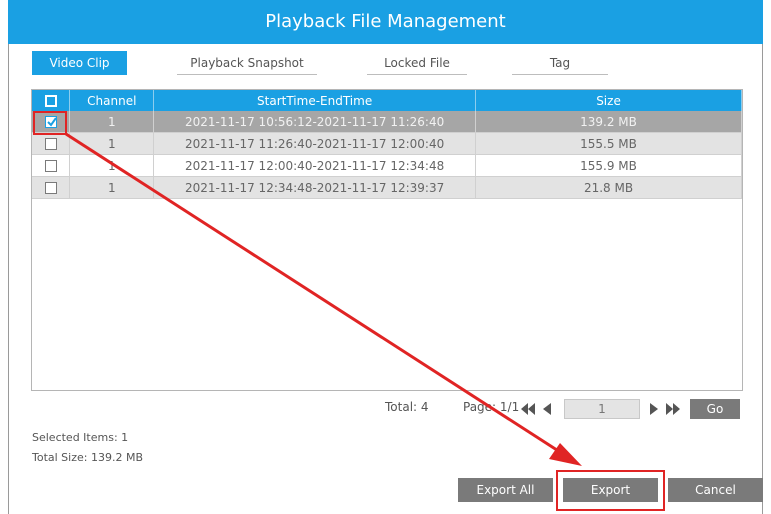  I want to click on cell-size: 155.5 MB, so click(608, 143).